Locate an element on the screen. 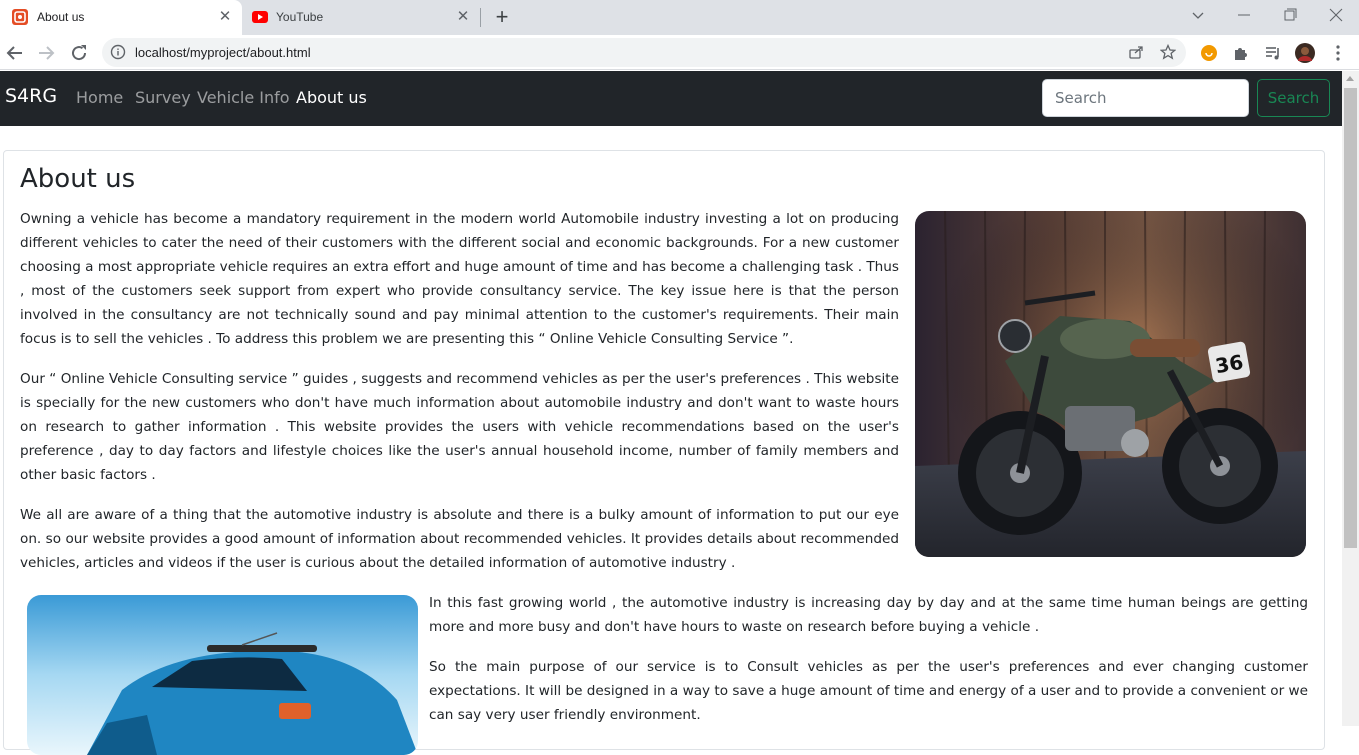 Image resolution: width=1359 pixels, height=755 pixels. extension-avatar-icon is located at coordinates (1209, 53).